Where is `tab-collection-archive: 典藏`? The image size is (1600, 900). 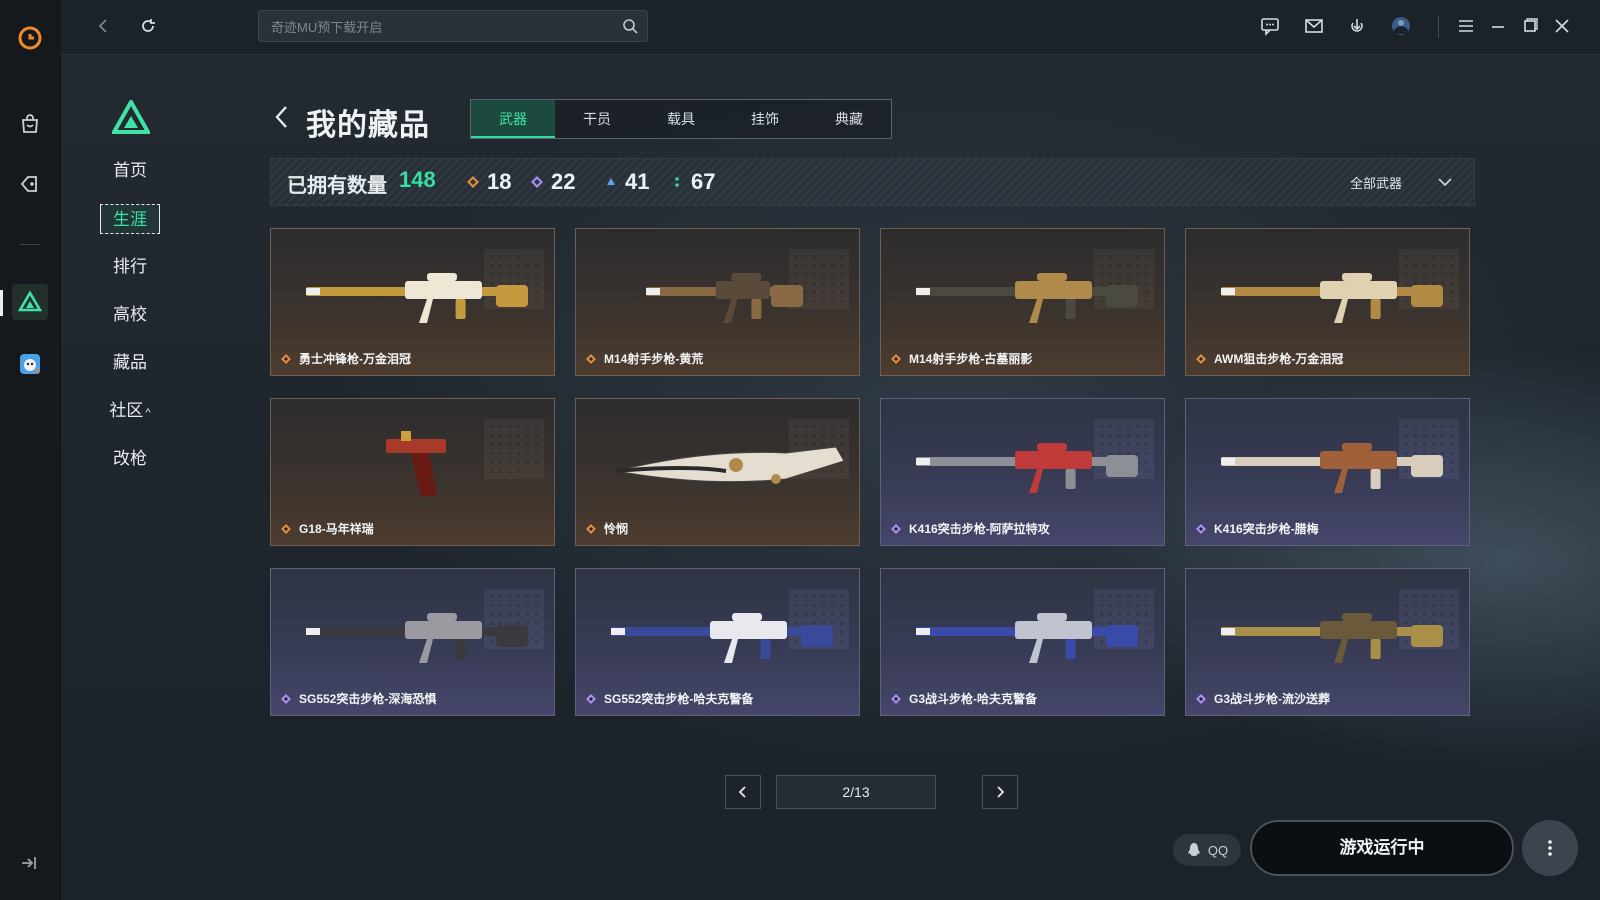 tab-collection-archive: 典藏 is located at coordinates (849, 119).